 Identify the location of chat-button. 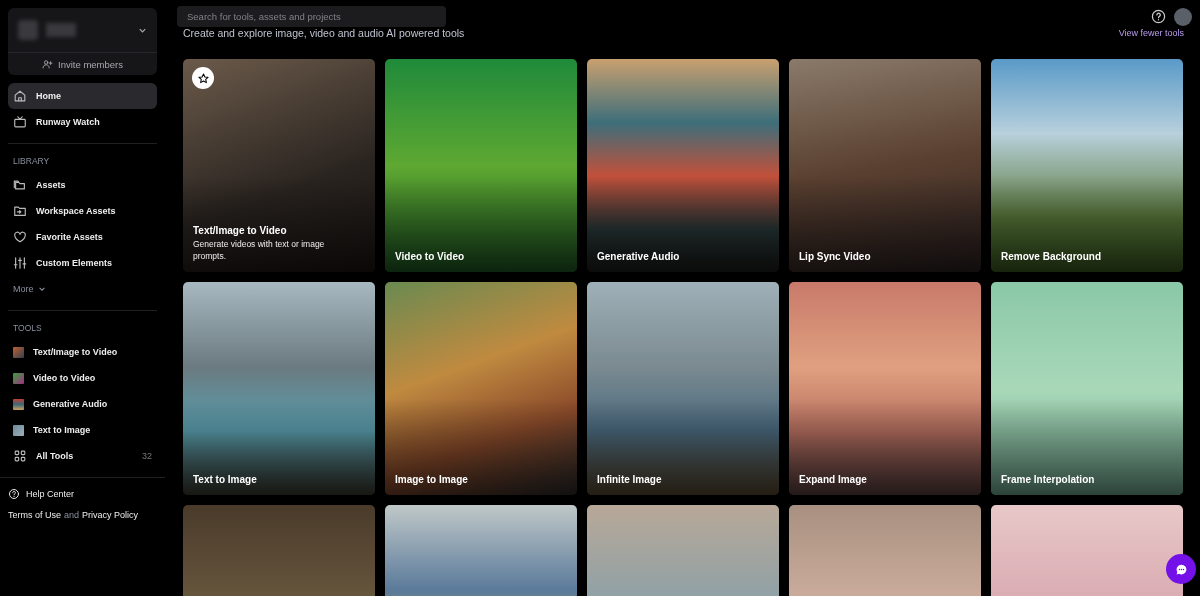
(1181, 569).